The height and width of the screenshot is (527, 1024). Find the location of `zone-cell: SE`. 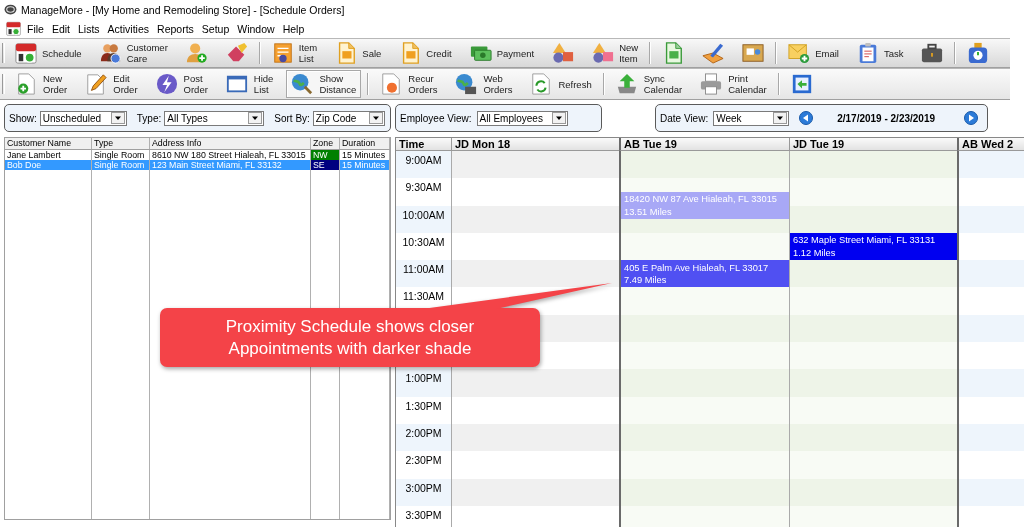

zone-cell: SE is located at coordinates (325, 165).